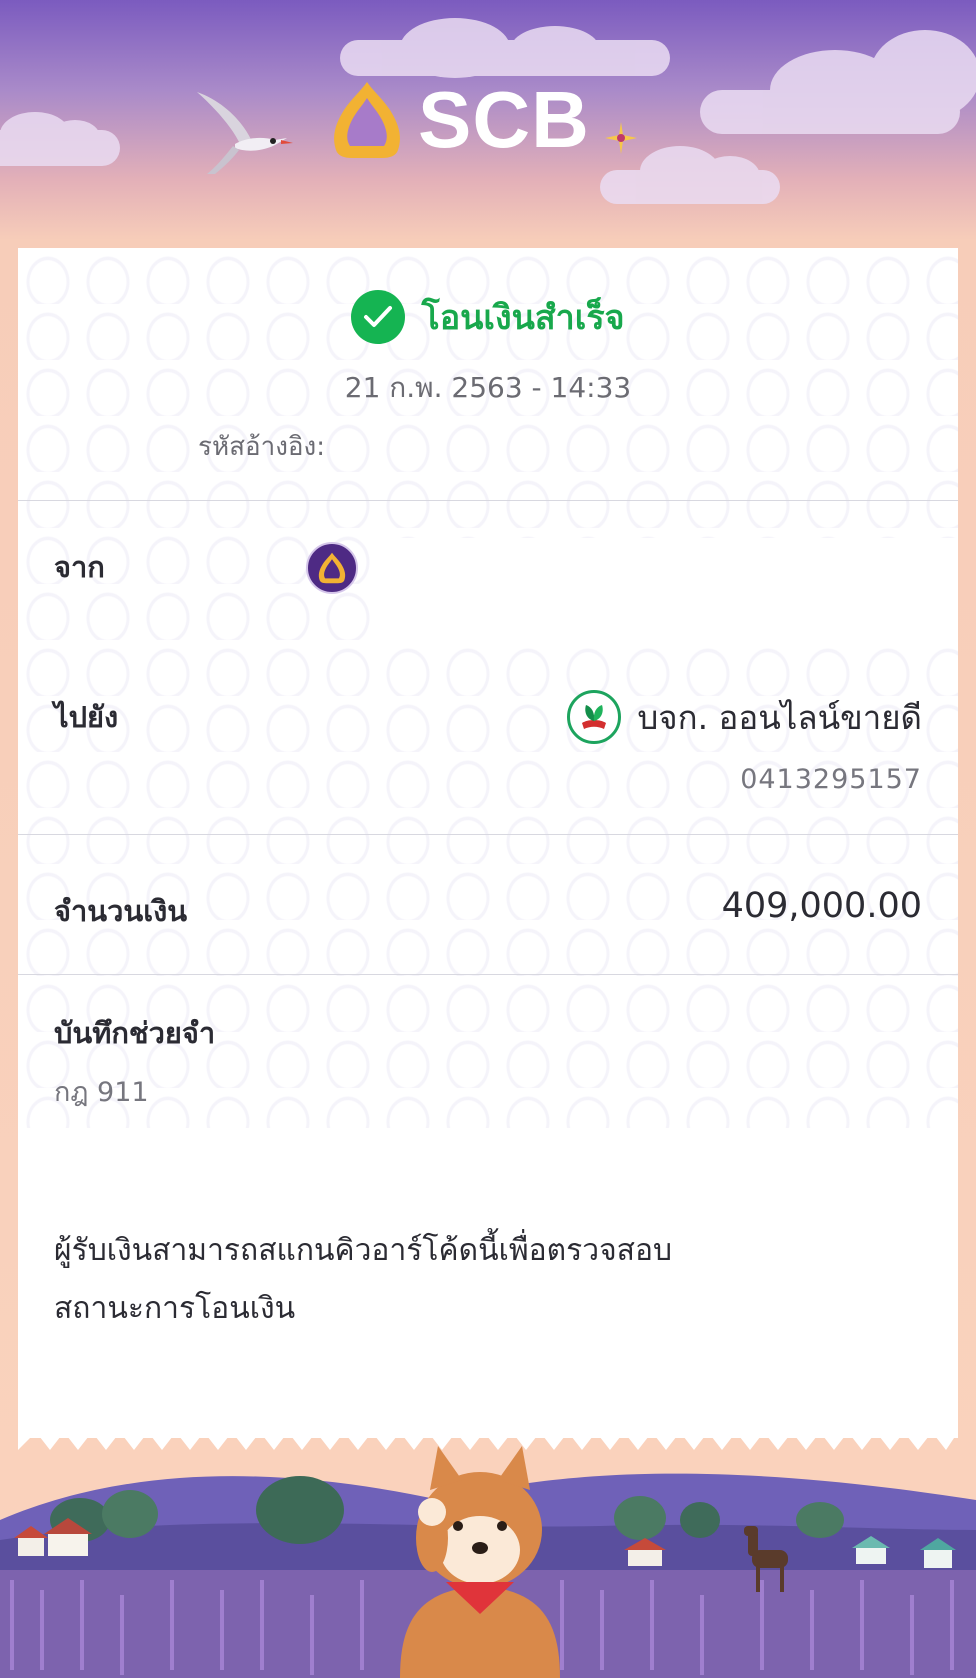  What do you see at coordinates (332, 568) in the screenshot?
I see `scb-bank-icon` at bounding box center [332, 568].